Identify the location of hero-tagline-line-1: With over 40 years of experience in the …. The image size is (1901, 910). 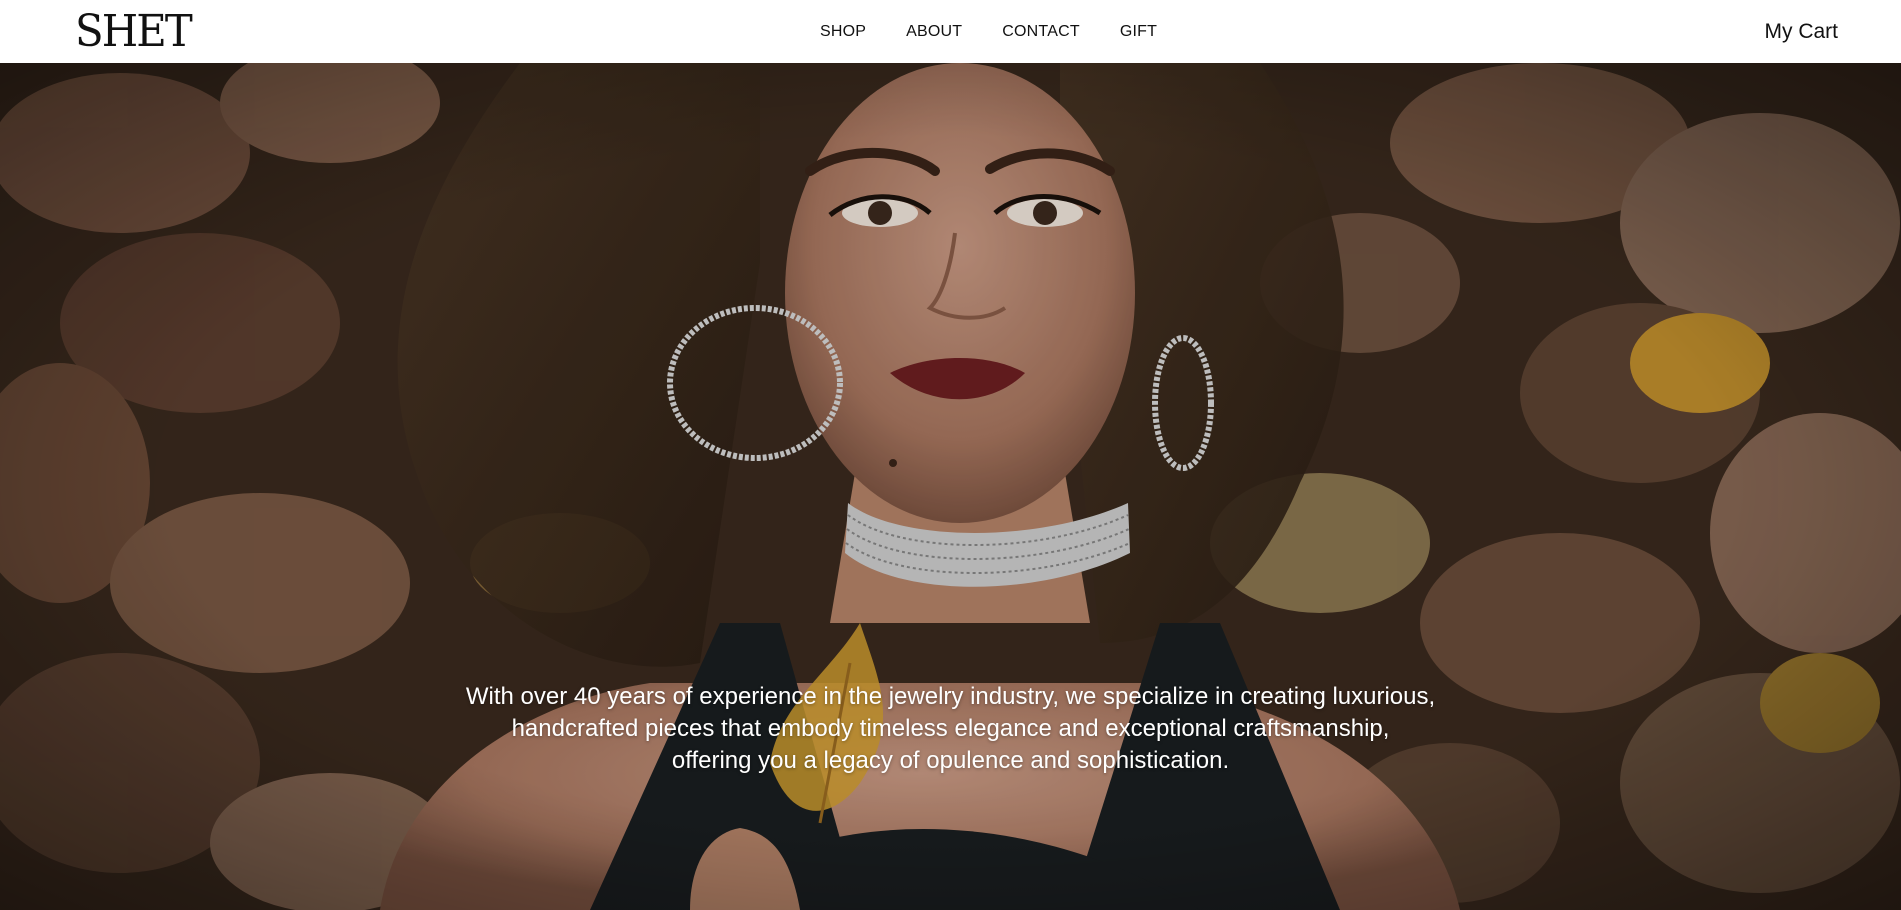
(950, 696).